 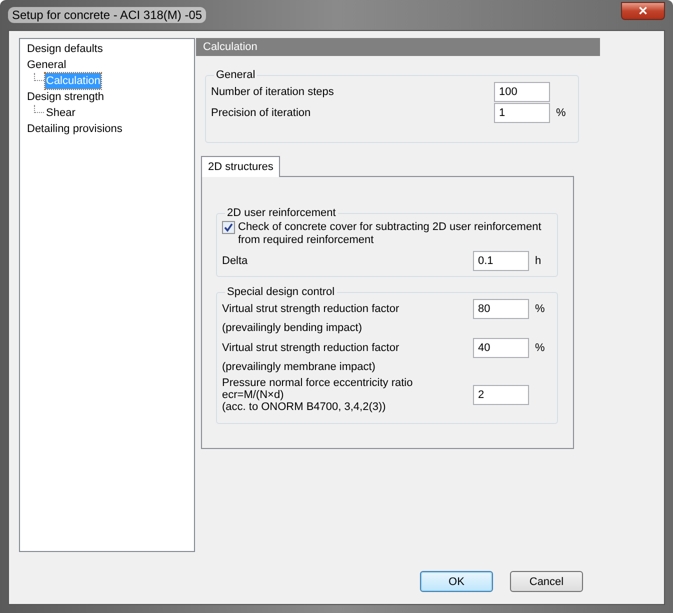 What do you see at coordinates (501, 348) in the screenshot?
I see `input-field: 40` at bounding box center [501, 348].